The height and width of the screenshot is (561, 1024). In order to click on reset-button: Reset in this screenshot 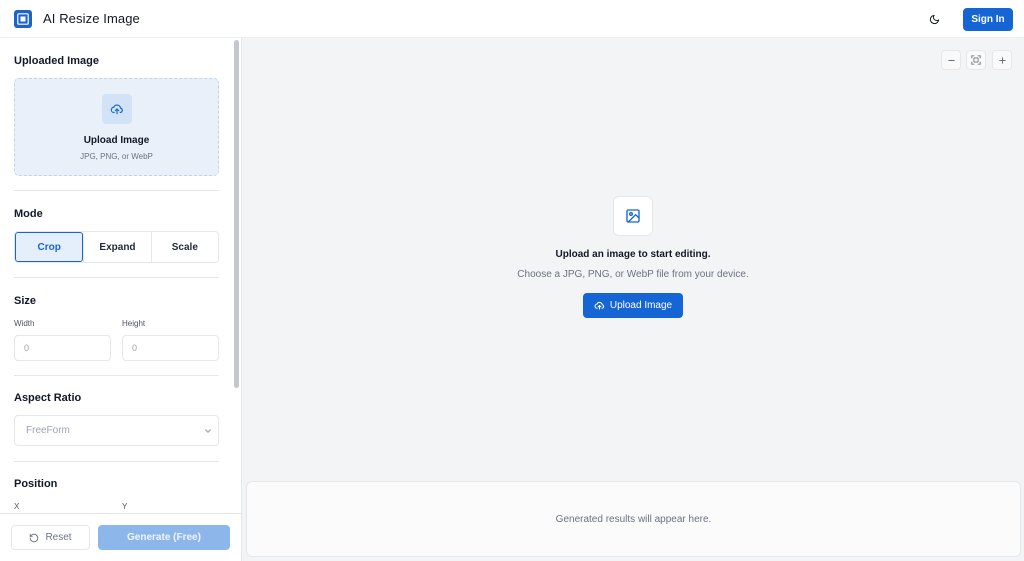, I will do `click(50, 537)`.